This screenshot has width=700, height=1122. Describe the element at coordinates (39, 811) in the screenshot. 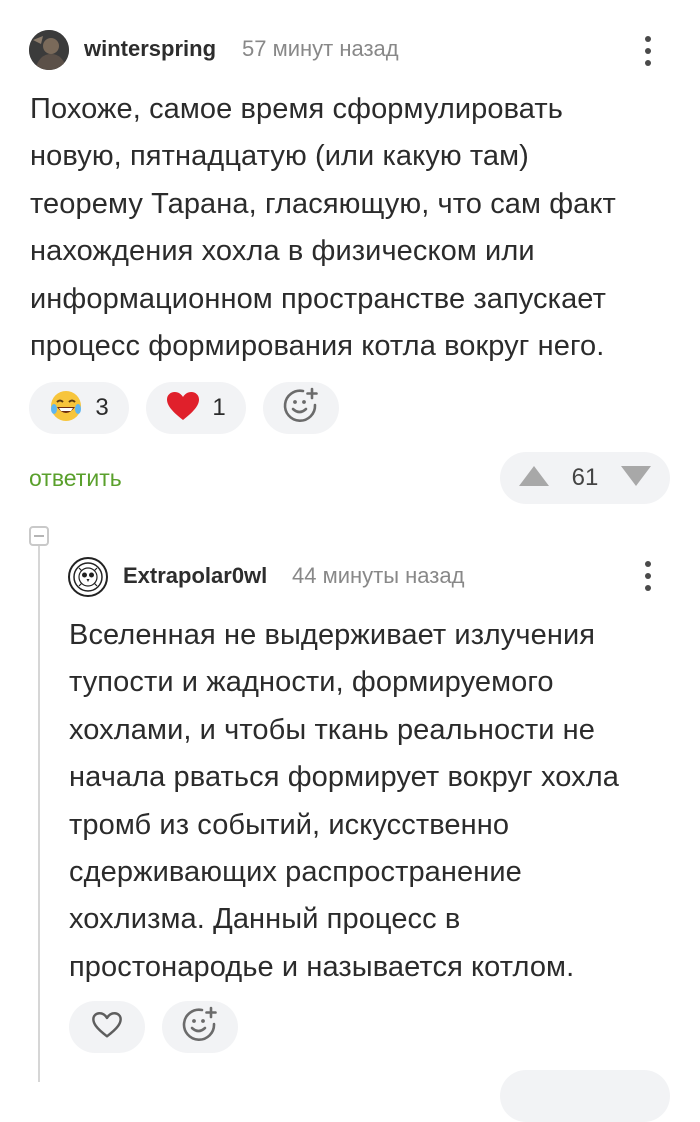

I see `thread-line` at that location.